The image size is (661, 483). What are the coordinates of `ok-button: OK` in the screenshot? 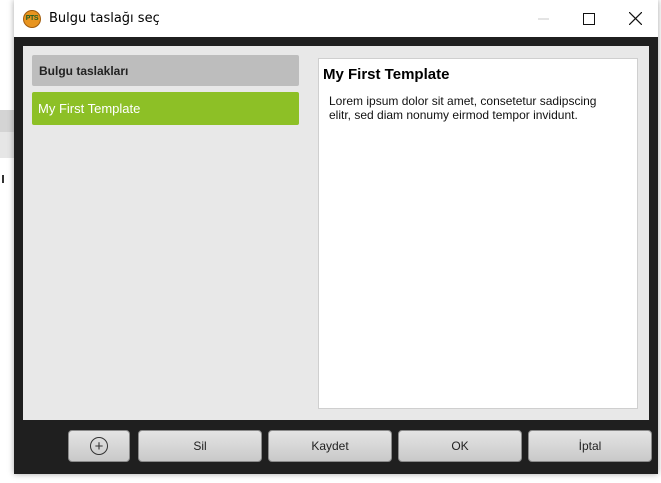 It's located at (460, 446).